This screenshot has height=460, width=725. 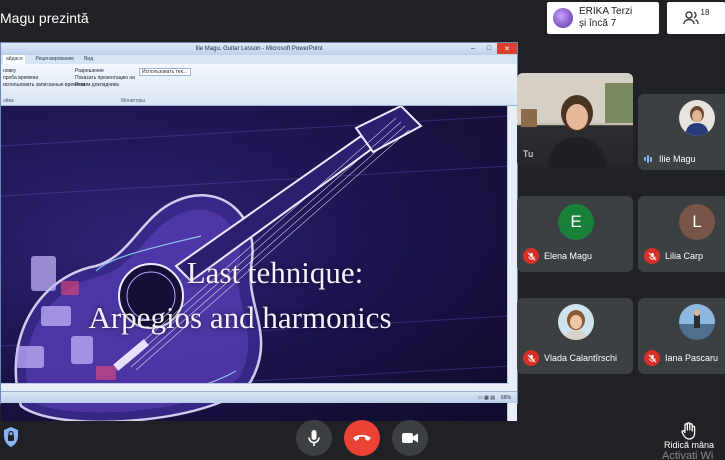 What do you see at coordinates (705, 12) in the screenshot?
I see `people-count: 18` at bounding box center [705, 12].